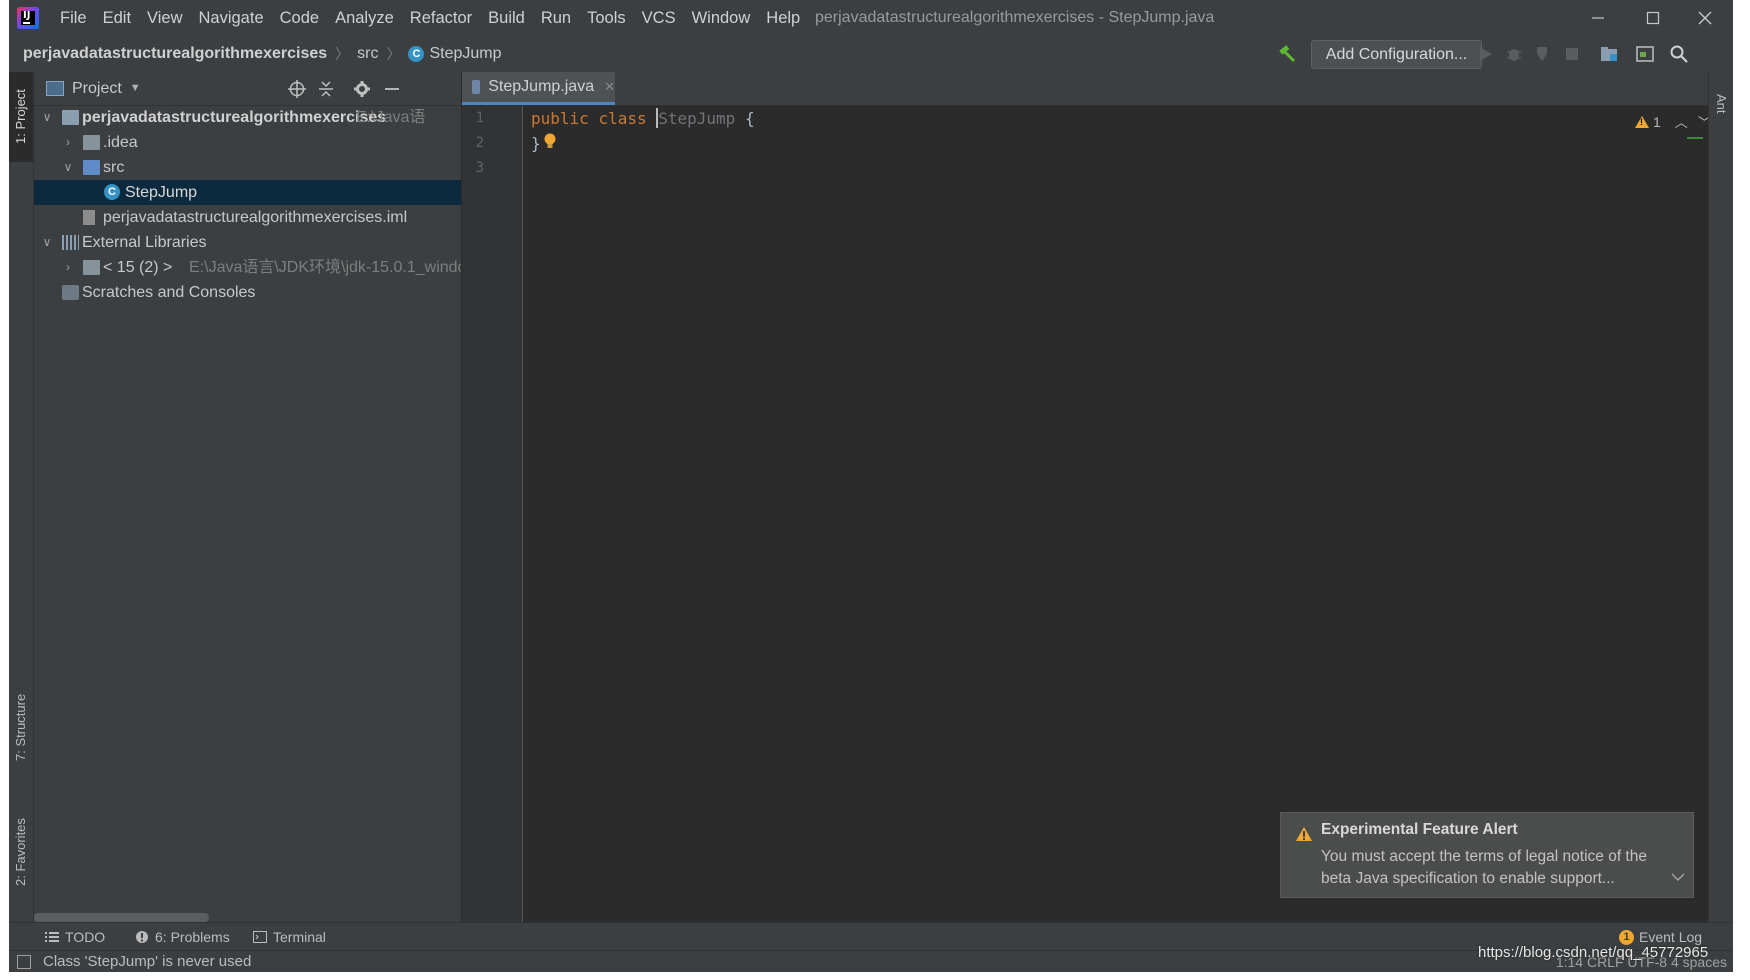  Describe the element at coordinates (117, 18) in the screenshot. I see `menu-edit: Edit` at that location.